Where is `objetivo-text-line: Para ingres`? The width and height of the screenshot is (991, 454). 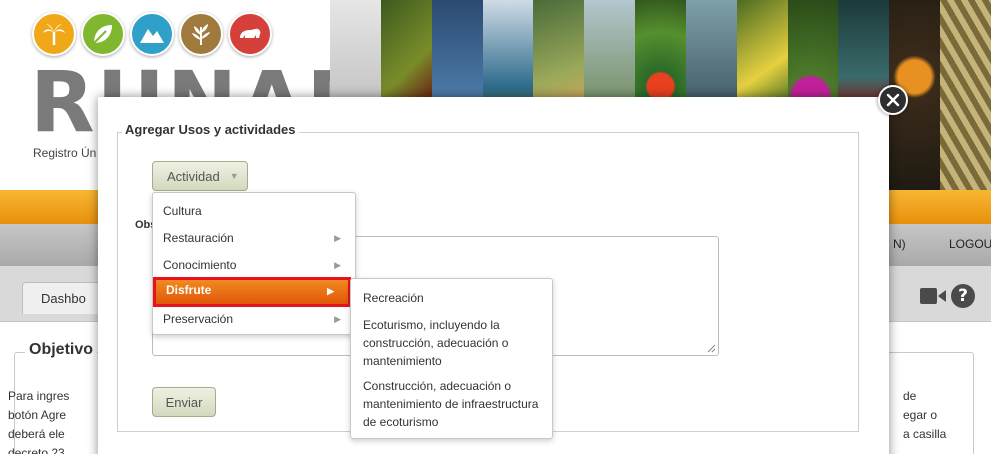 objetivo-text-line: Para ingres is located at coordinates (39, 396).